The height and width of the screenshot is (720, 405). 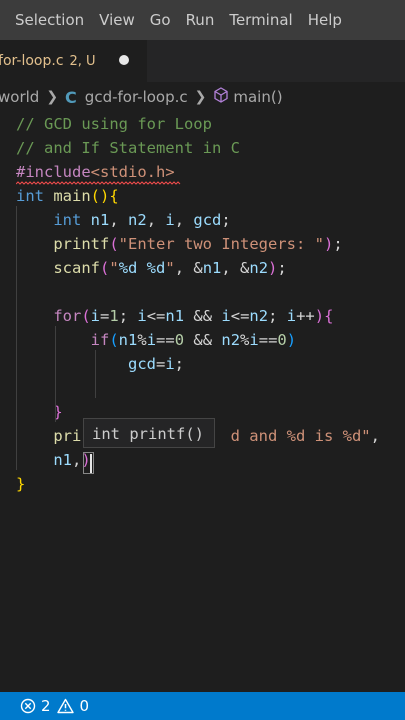 I want to click on error-icon, so click(x=28, y=706).